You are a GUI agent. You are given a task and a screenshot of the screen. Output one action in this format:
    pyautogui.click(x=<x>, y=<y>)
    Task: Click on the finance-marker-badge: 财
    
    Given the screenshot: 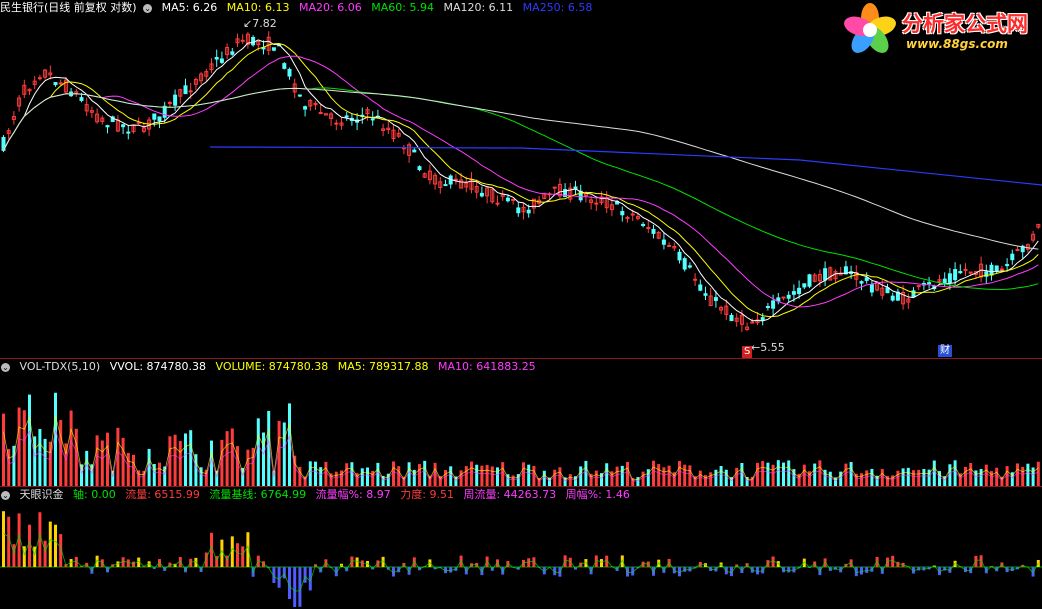 What is the action you would take?
    pyautogui.click(x=945, y=351)
    